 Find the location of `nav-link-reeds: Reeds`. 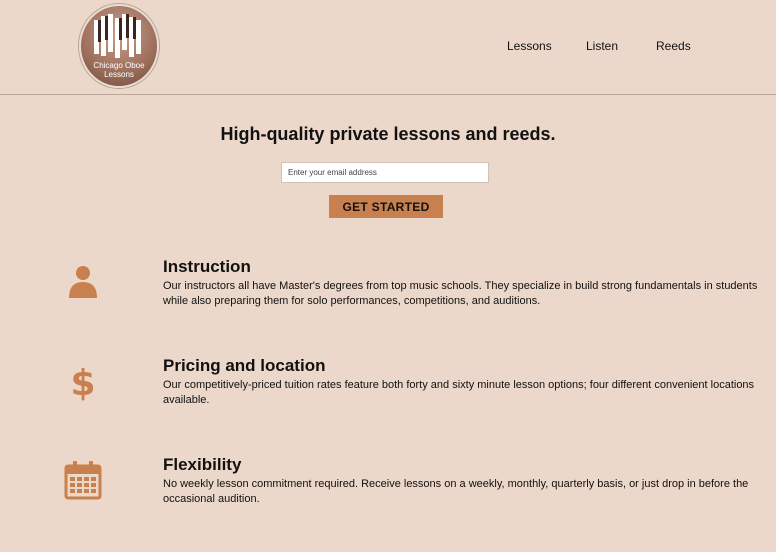

nav-link-reeds: Reeds is located at coordinates (673, 46).